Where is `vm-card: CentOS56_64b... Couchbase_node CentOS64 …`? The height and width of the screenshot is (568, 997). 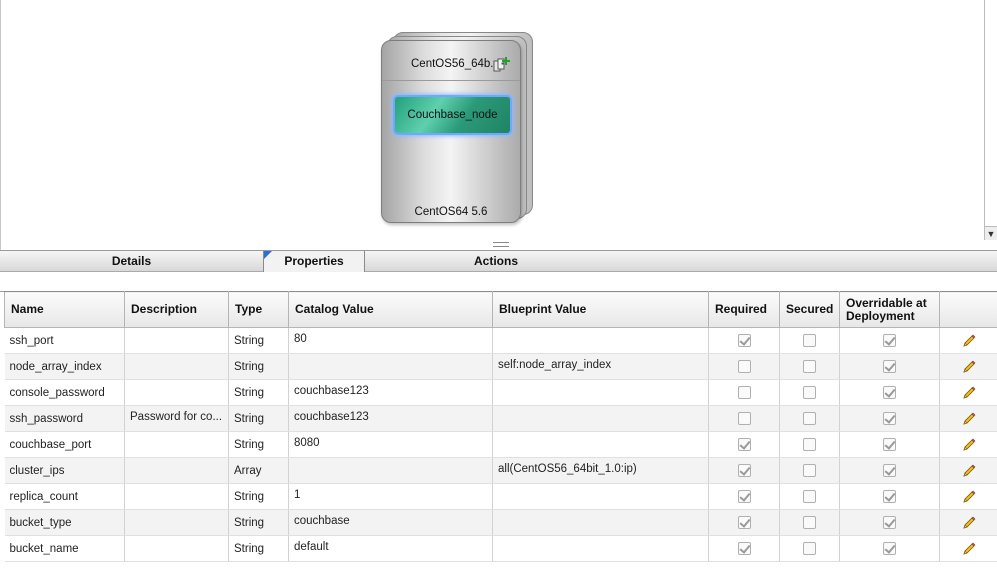
vm-card: CentOS56_64b... Couchbase_node CentOS64 … is located at coordinates (451, 131).